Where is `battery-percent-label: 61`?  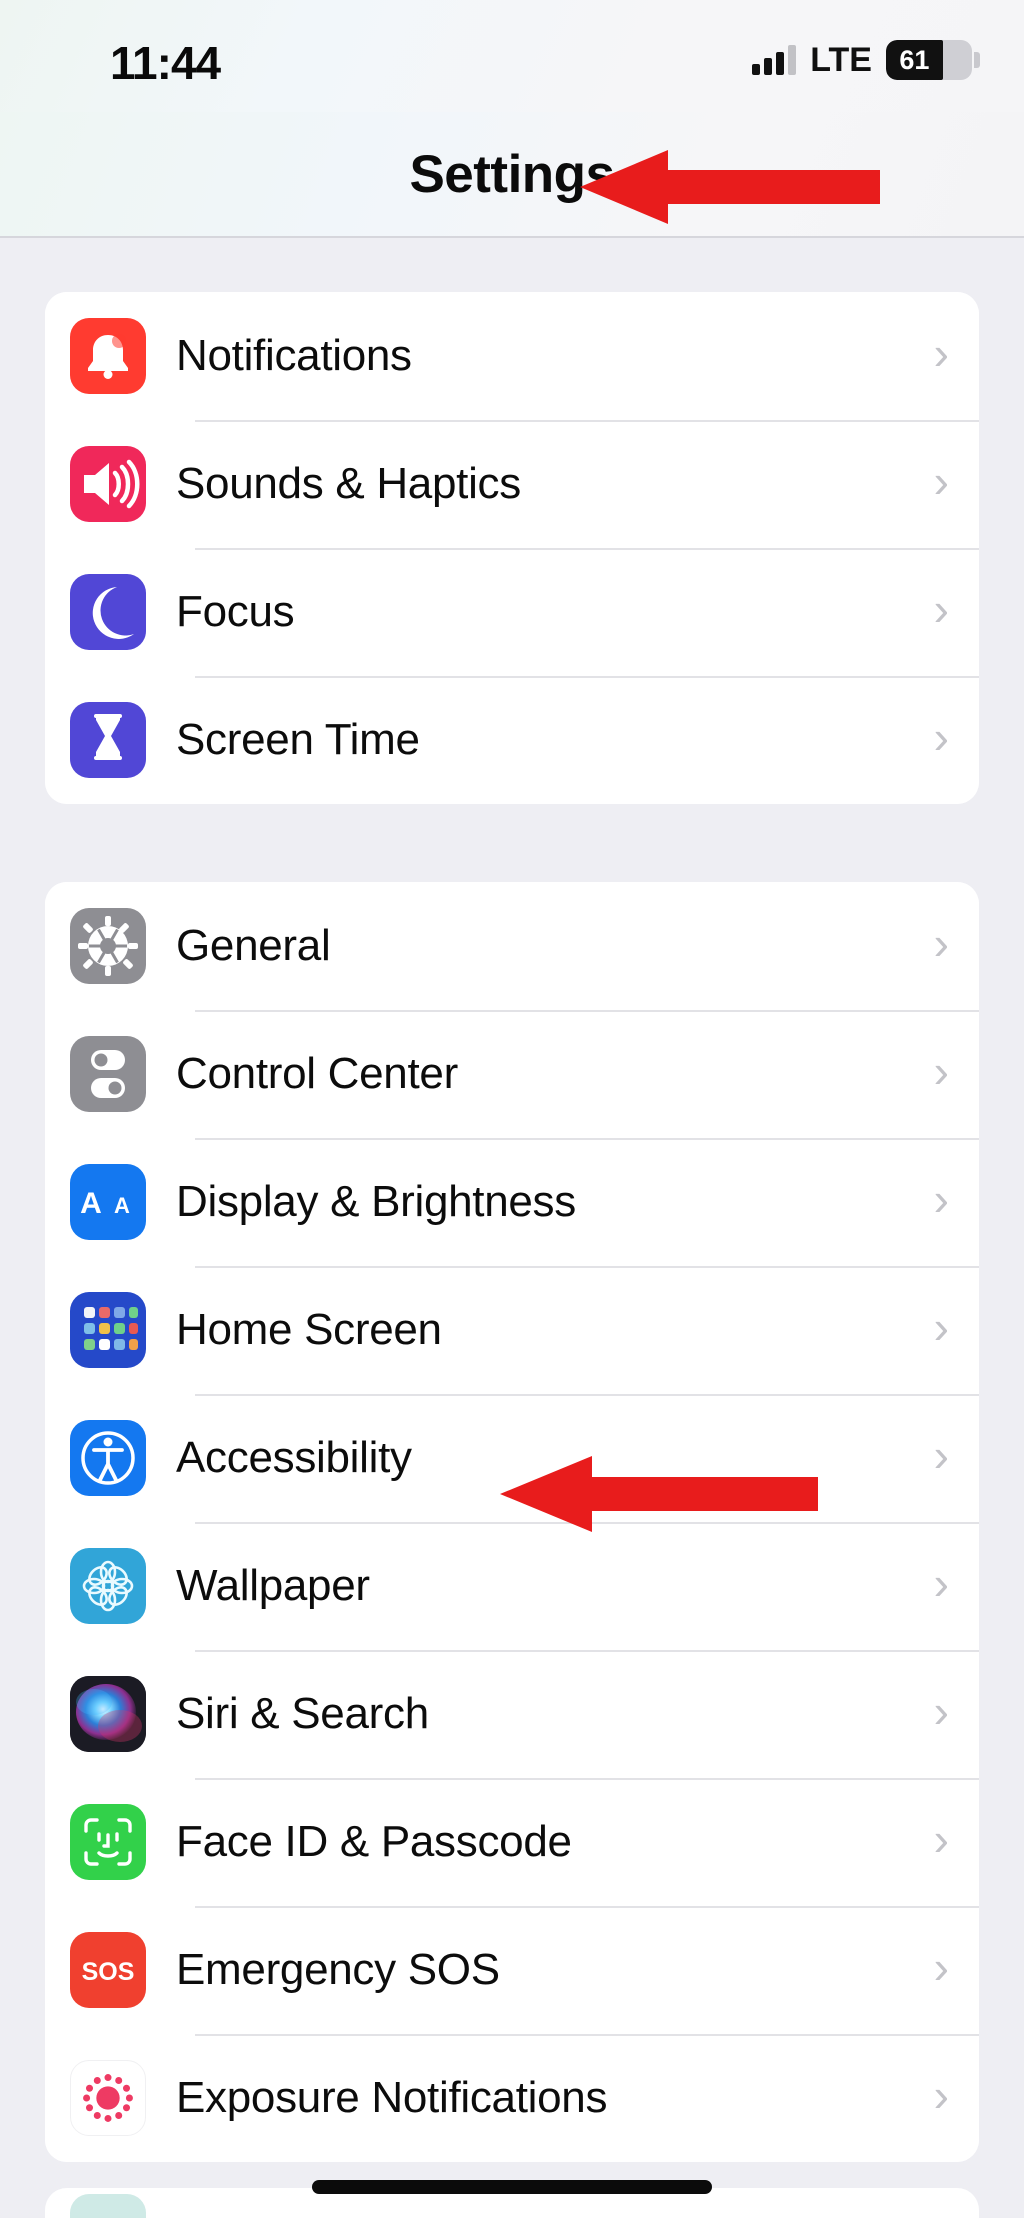 battery-percent-label: 61 is located at coordinates (914, 59).